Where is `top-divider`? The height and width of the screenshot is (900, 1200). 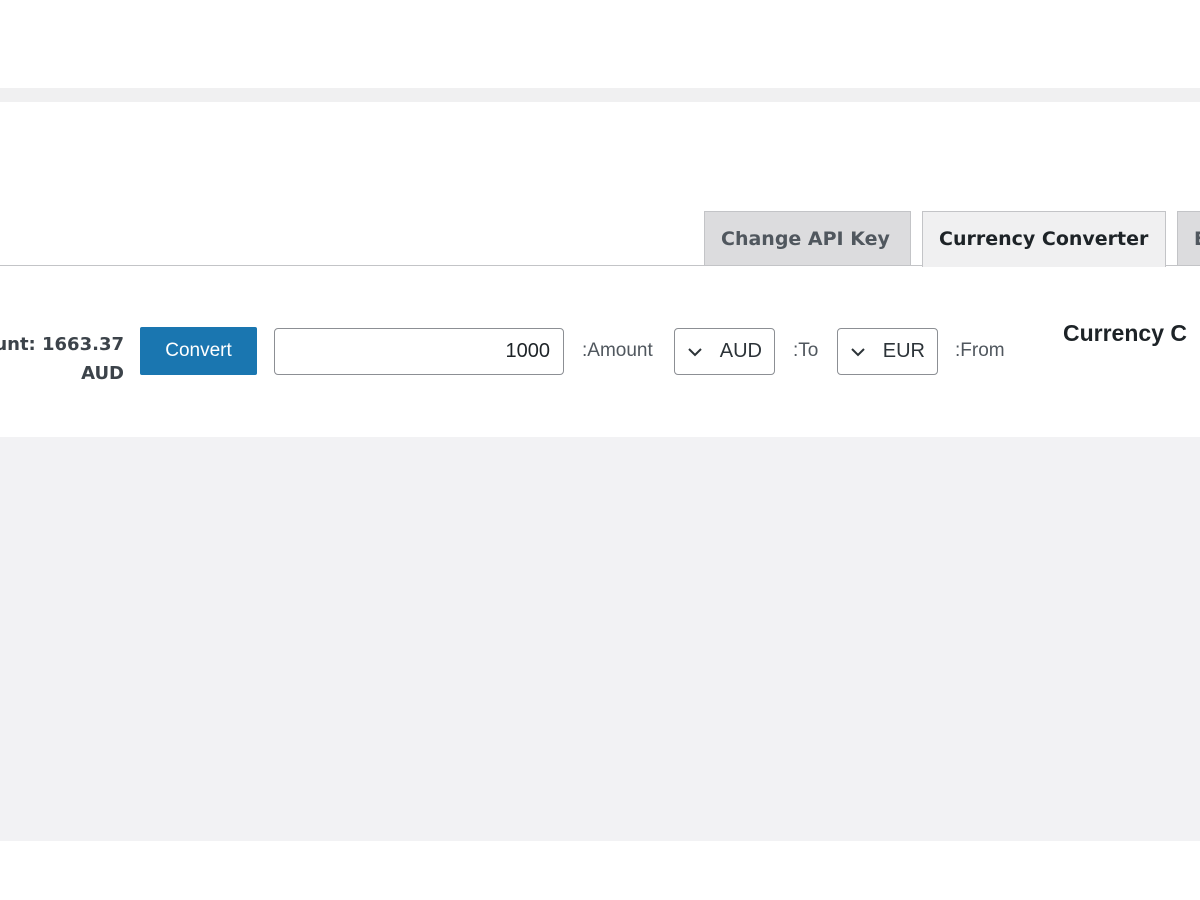 top-divider is located at coordinates (600, 95).